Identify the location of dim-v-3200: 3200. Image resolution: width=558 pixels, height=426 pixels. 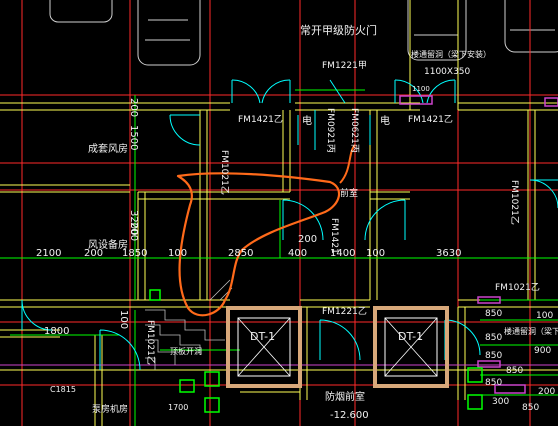
(133, 222).